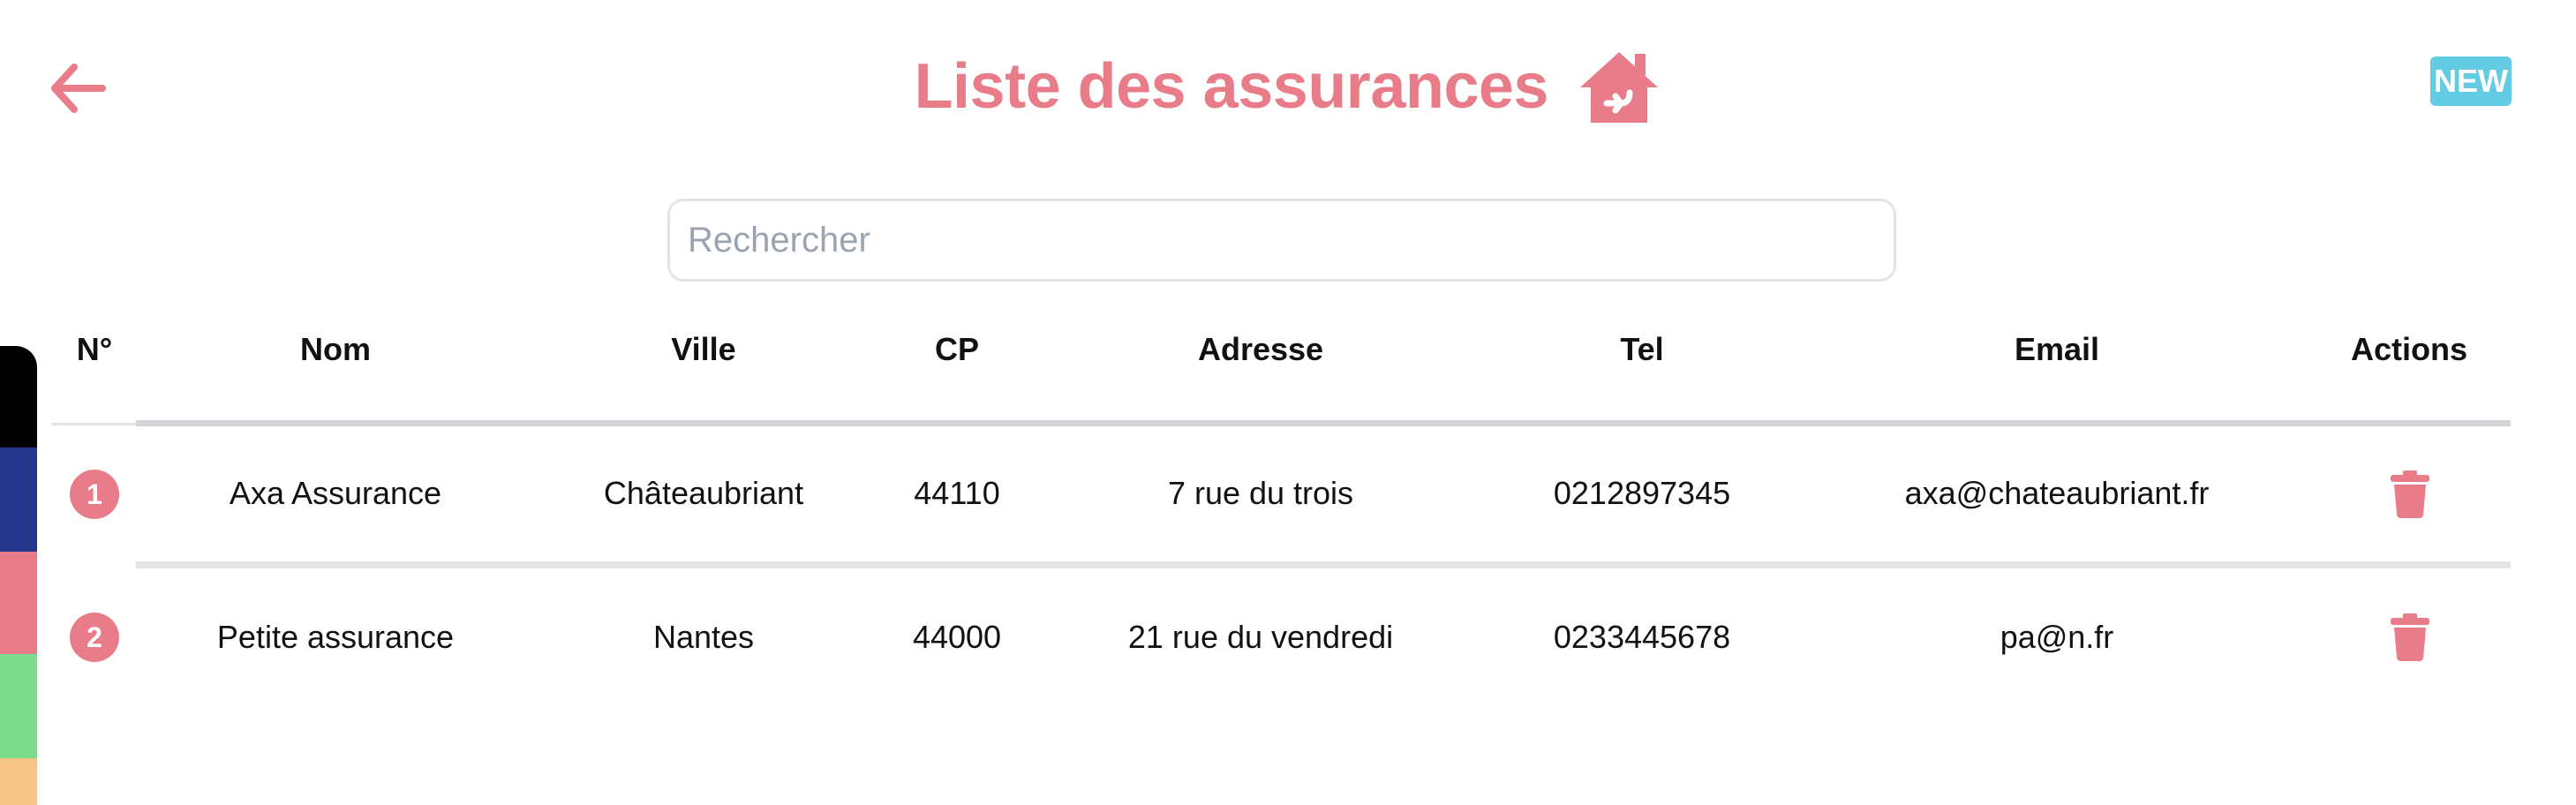  Describe the element at coordinates (1324, 564) in the screenshot. I see `row-divider` at that location.